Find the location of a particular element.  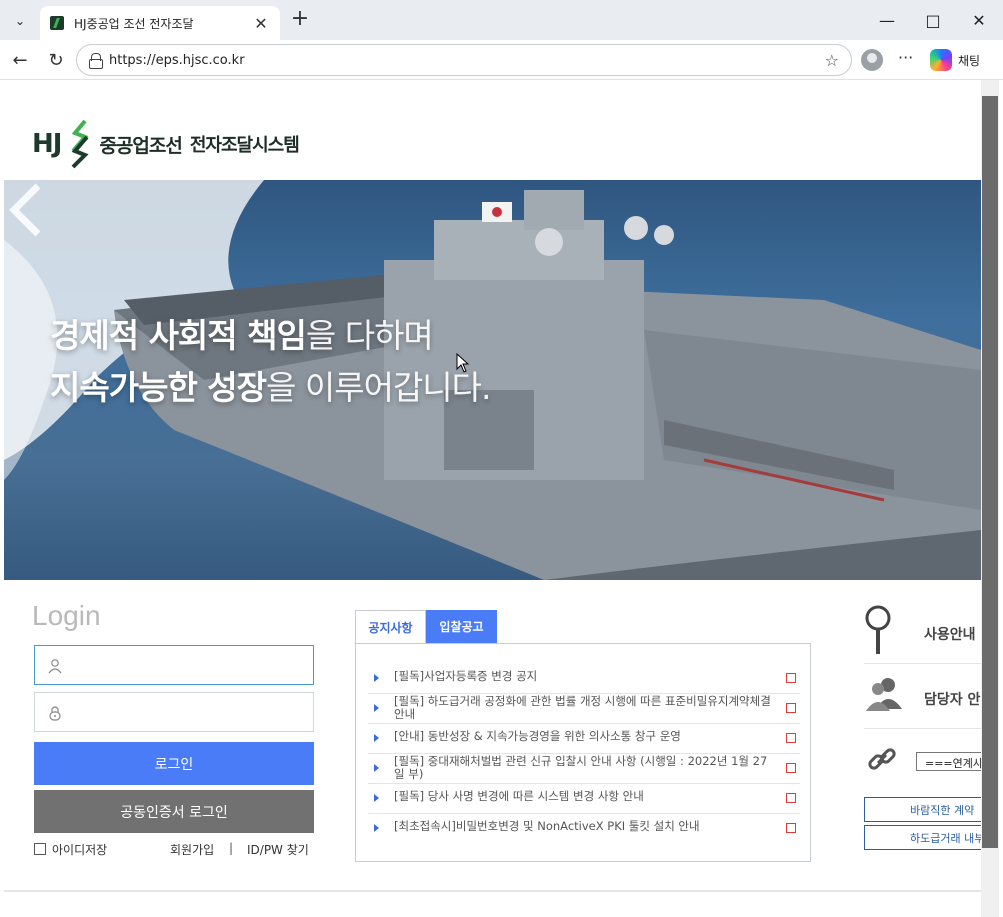

logo-hj-text: HJ is located at coordinates (47, 144).